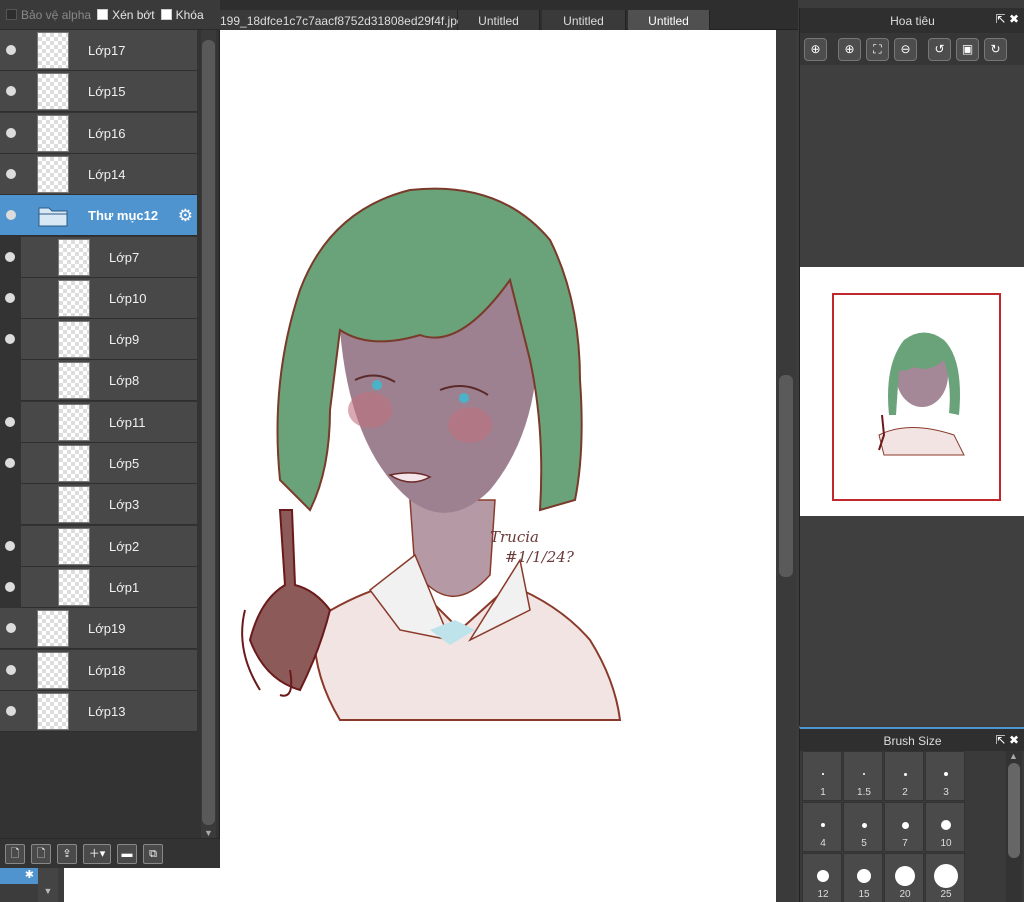 This screenshot has width=1024, height=902. Describe the element at coordinates (904, 776) in the screenshot. I see `brush-size-option: 2` at that location.